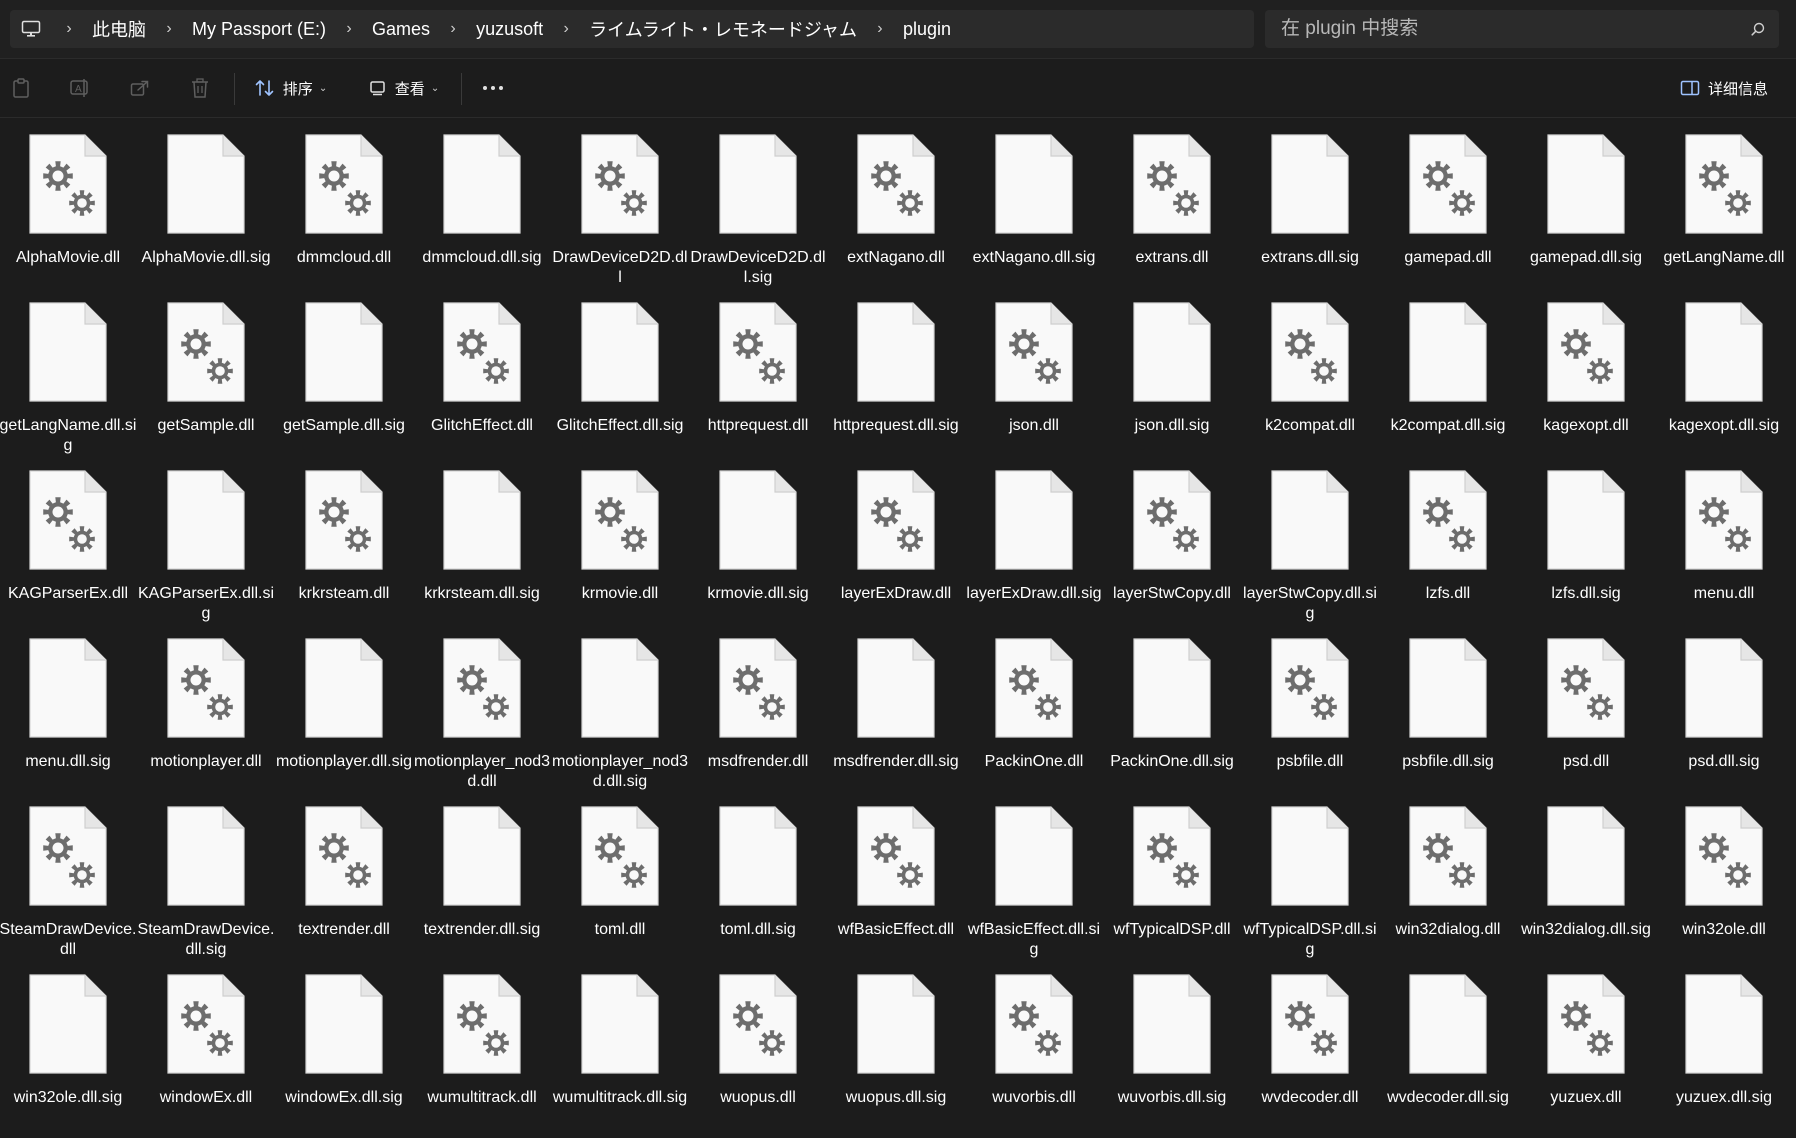 This screenshot has height=1138, width=1796. What do you see at coordinates (620, 1042) in the screenshot?
I see `file-item: wumultitrack.dll.sig` at bounding box center [620, 1042].